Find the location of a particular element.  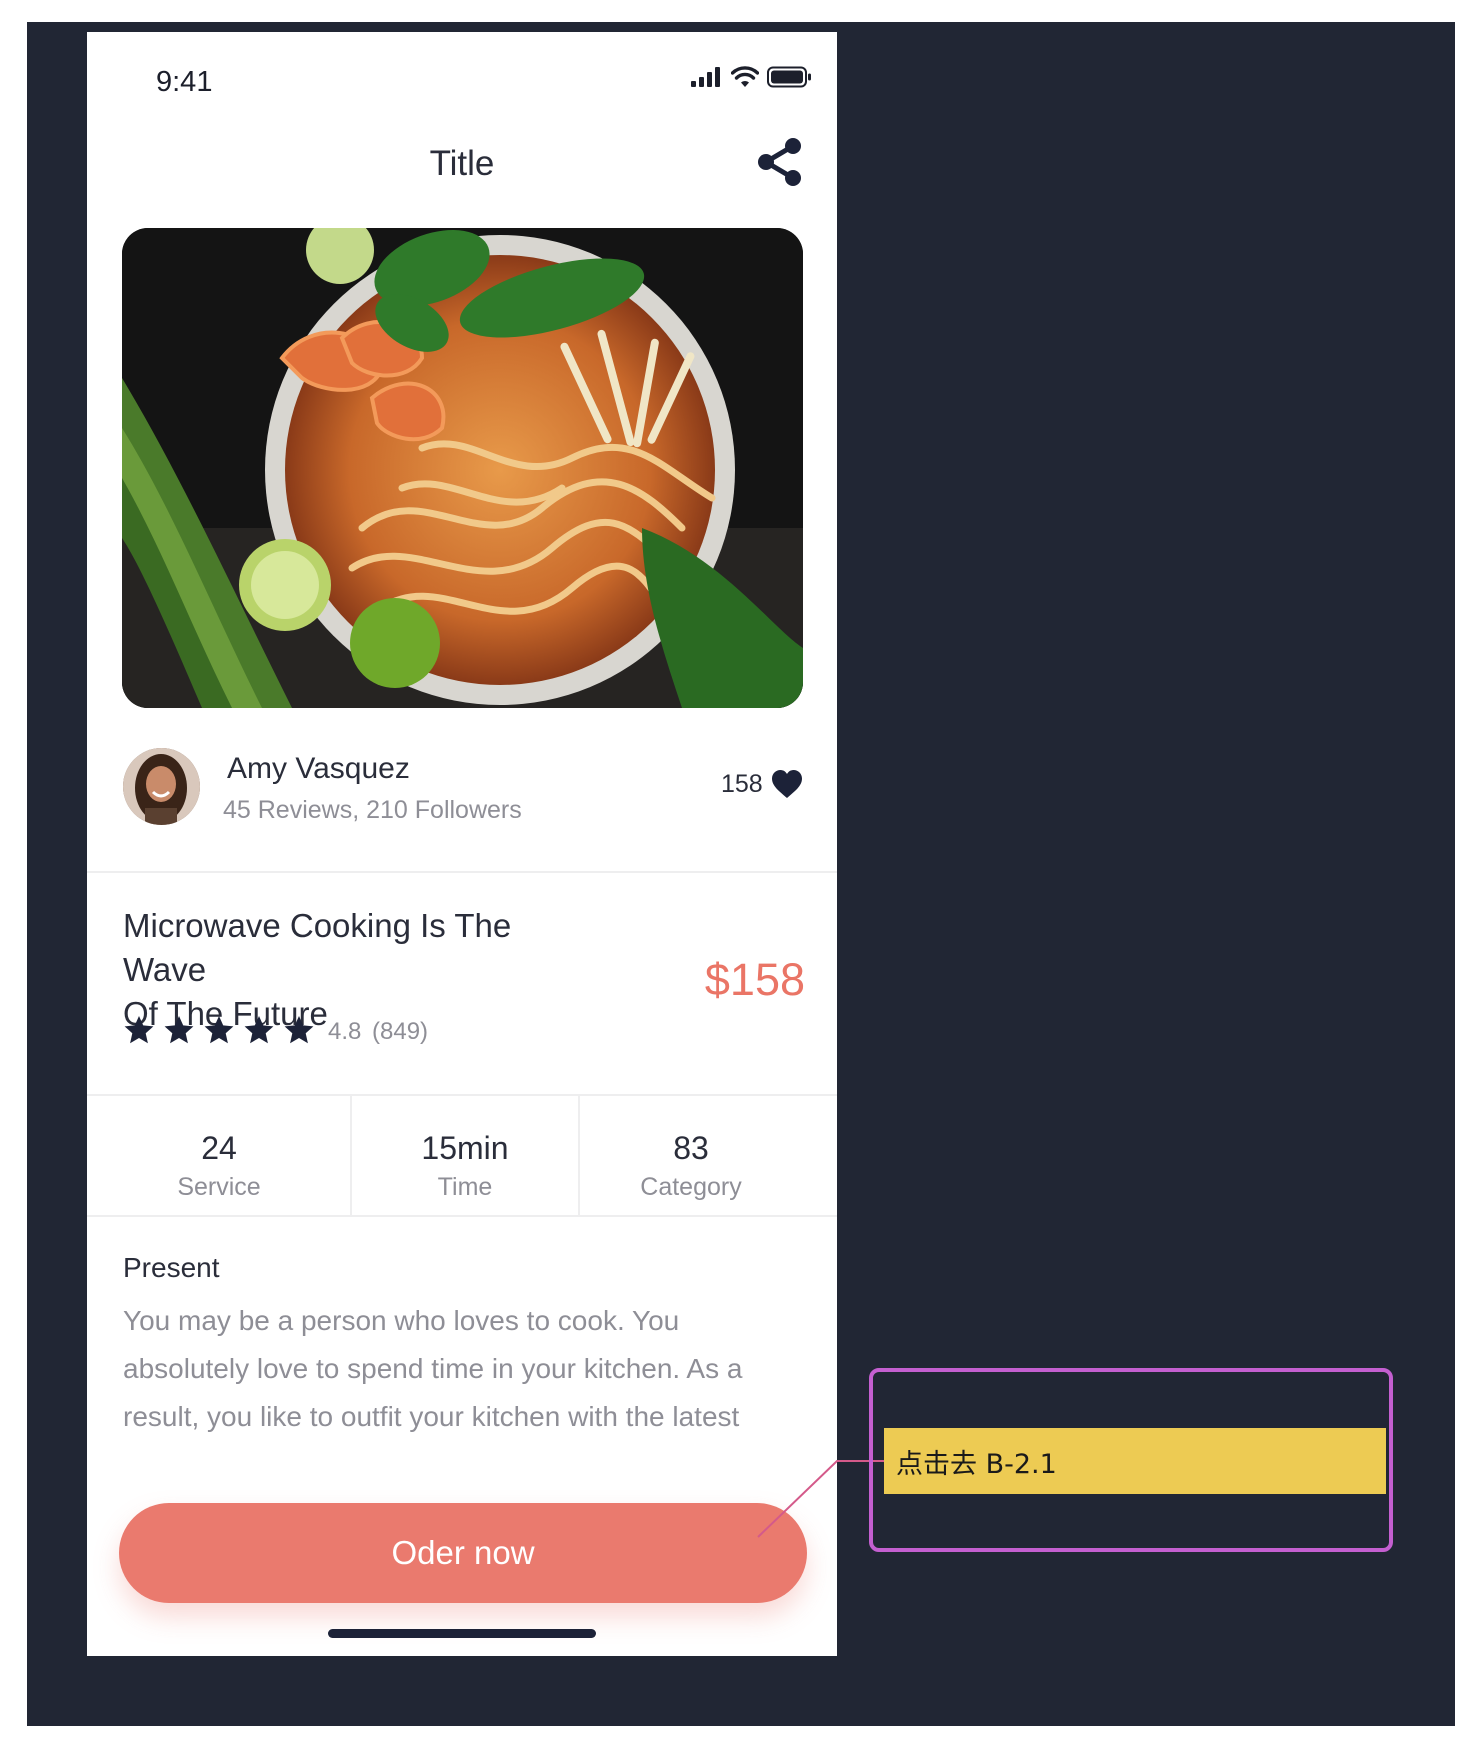

status-icons is located at coordinates (751, 77).